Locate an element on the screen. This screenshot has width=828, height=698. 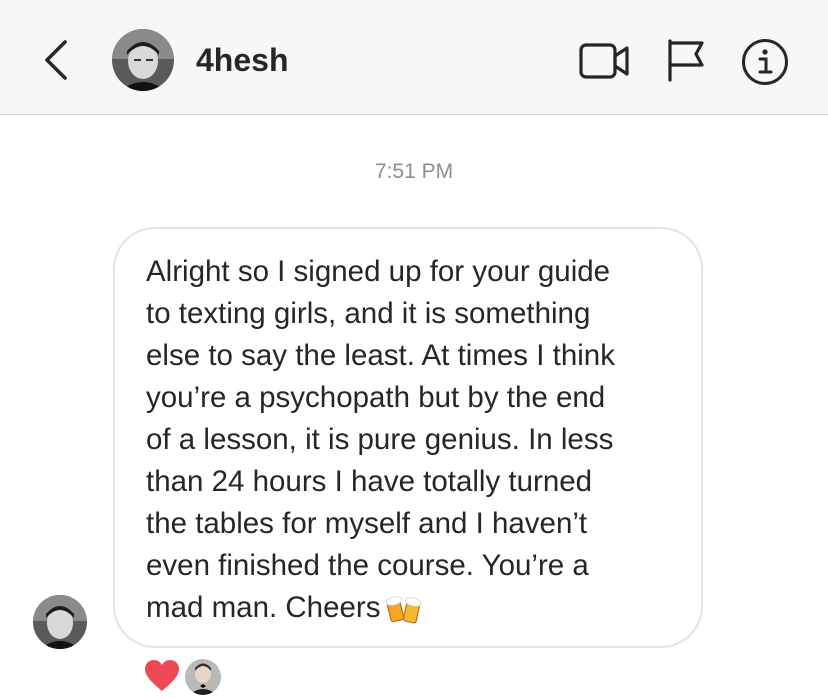
flag-icon is located at coordinates (686, 60).